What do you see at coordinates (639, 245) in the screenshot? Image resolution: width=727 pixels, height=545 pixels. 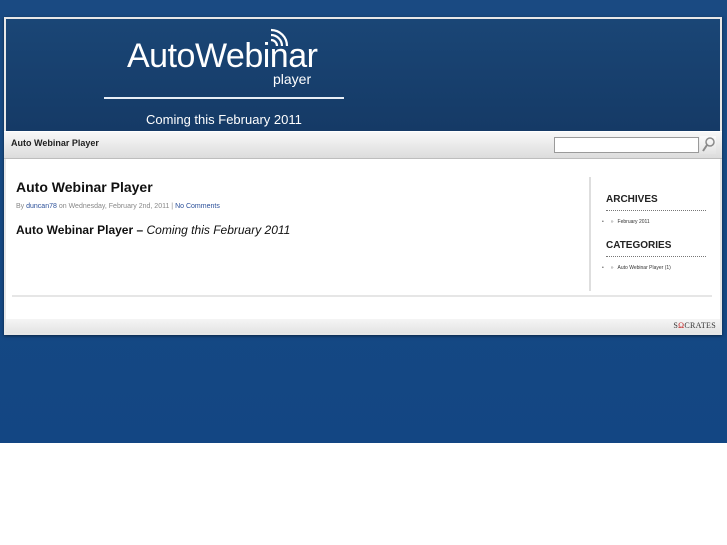 I see `categories-heading: CATEGORIES` at bounding box center [639, 245].